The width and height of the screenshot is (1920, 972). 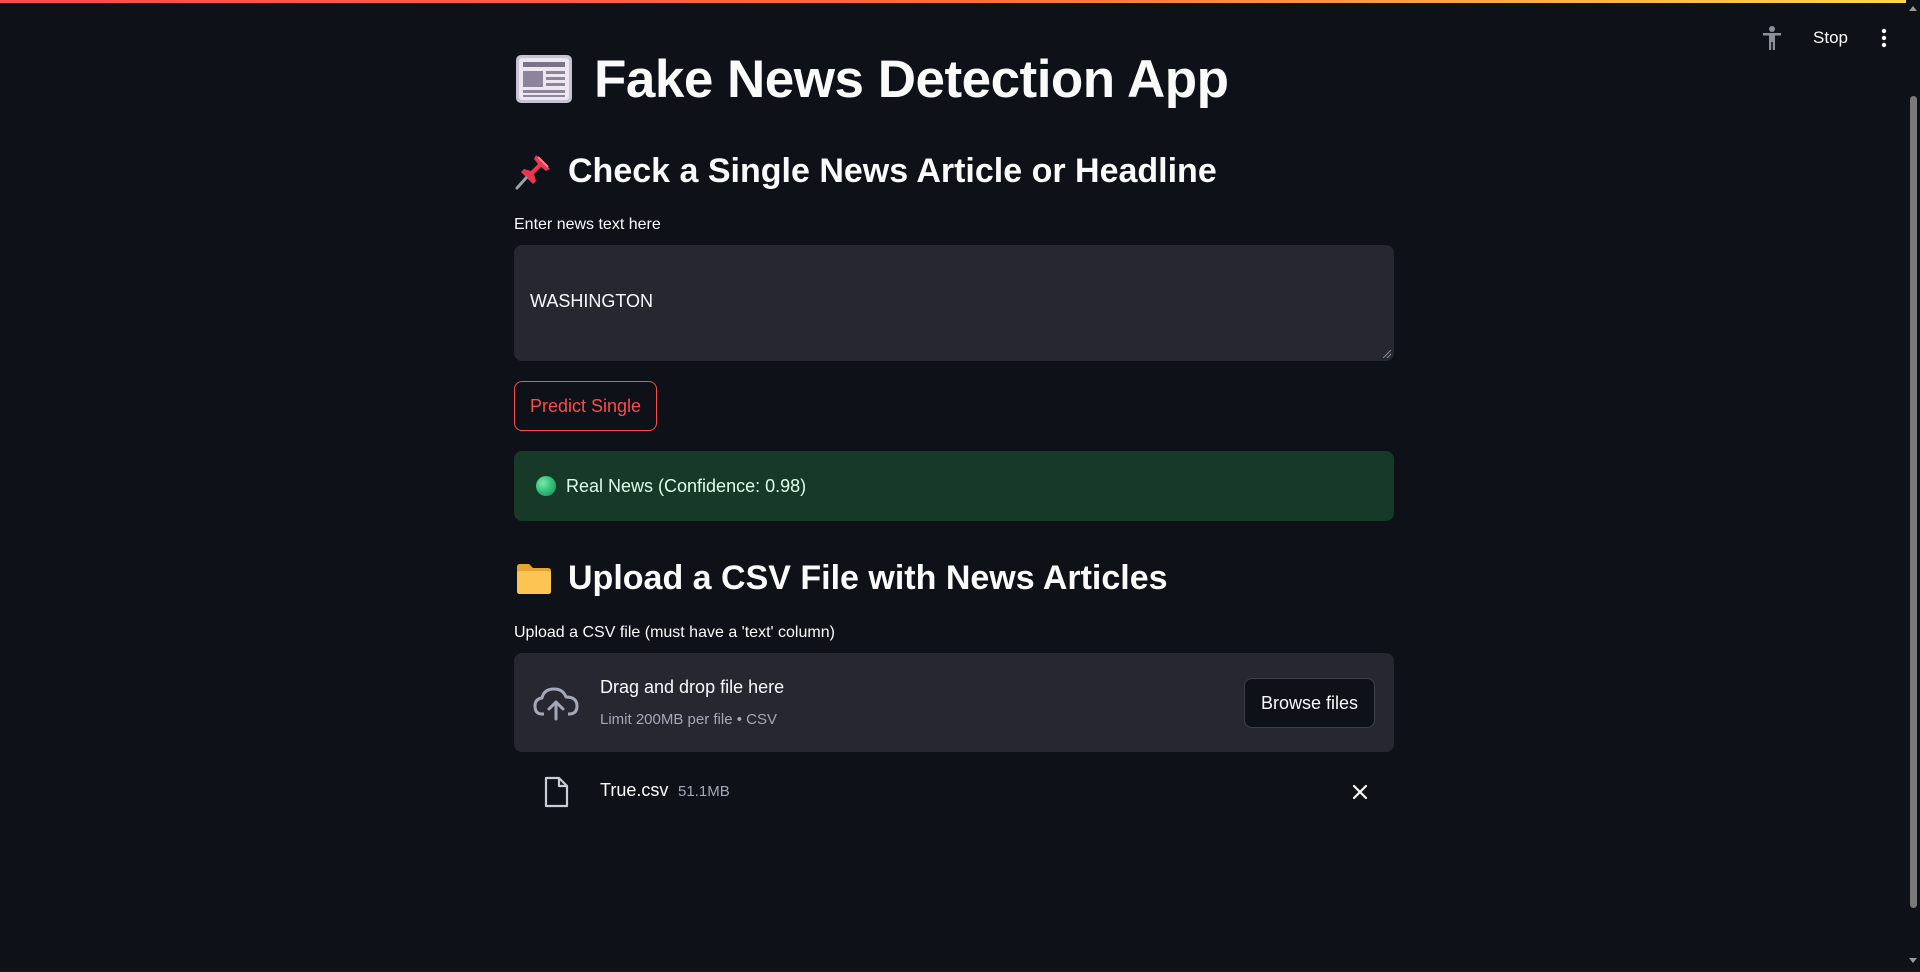 What do you see at coordinates (1387, 354) in the screenshot?
I see `resize-handle-icon` at bounding box center [1387, 354].